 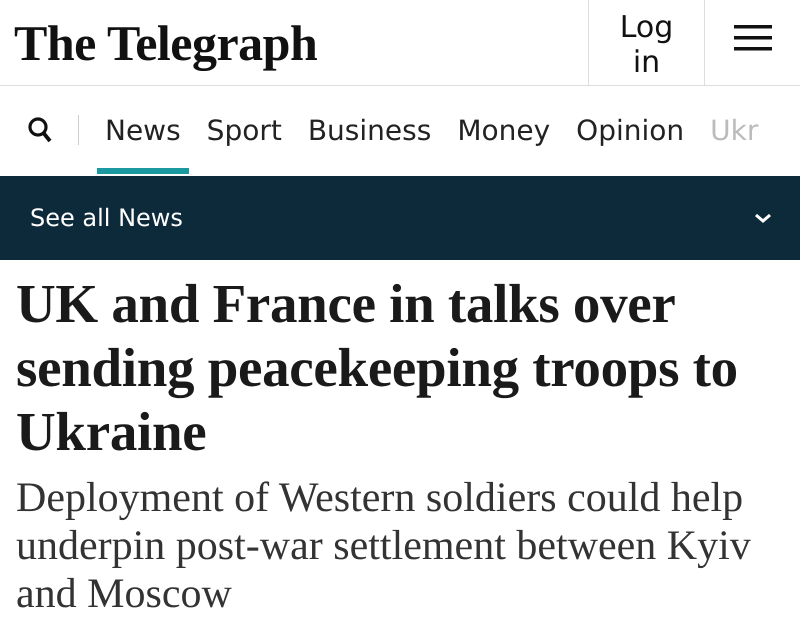 I want to click on nav-tab: Business, so click(x=370, y=130).